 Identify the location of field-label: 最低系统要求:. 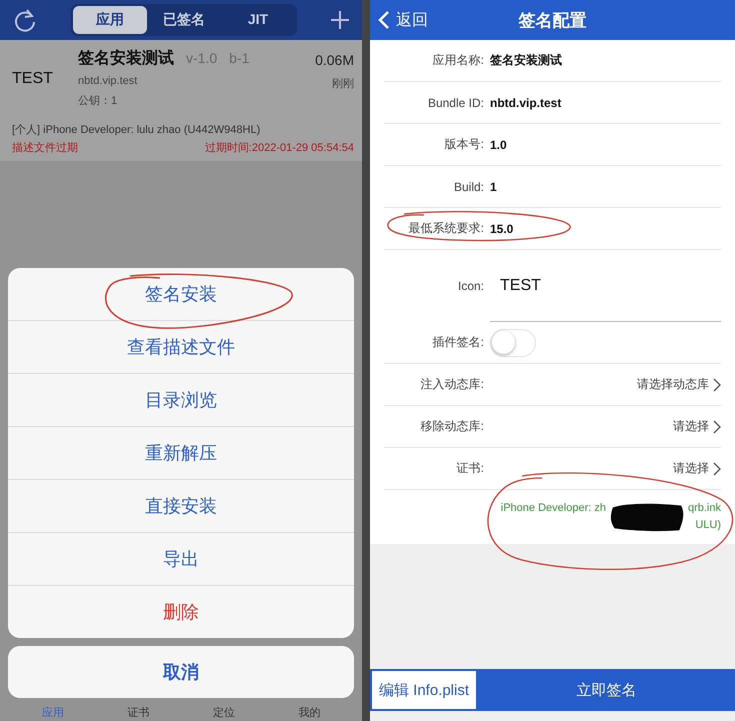
(446, 228).